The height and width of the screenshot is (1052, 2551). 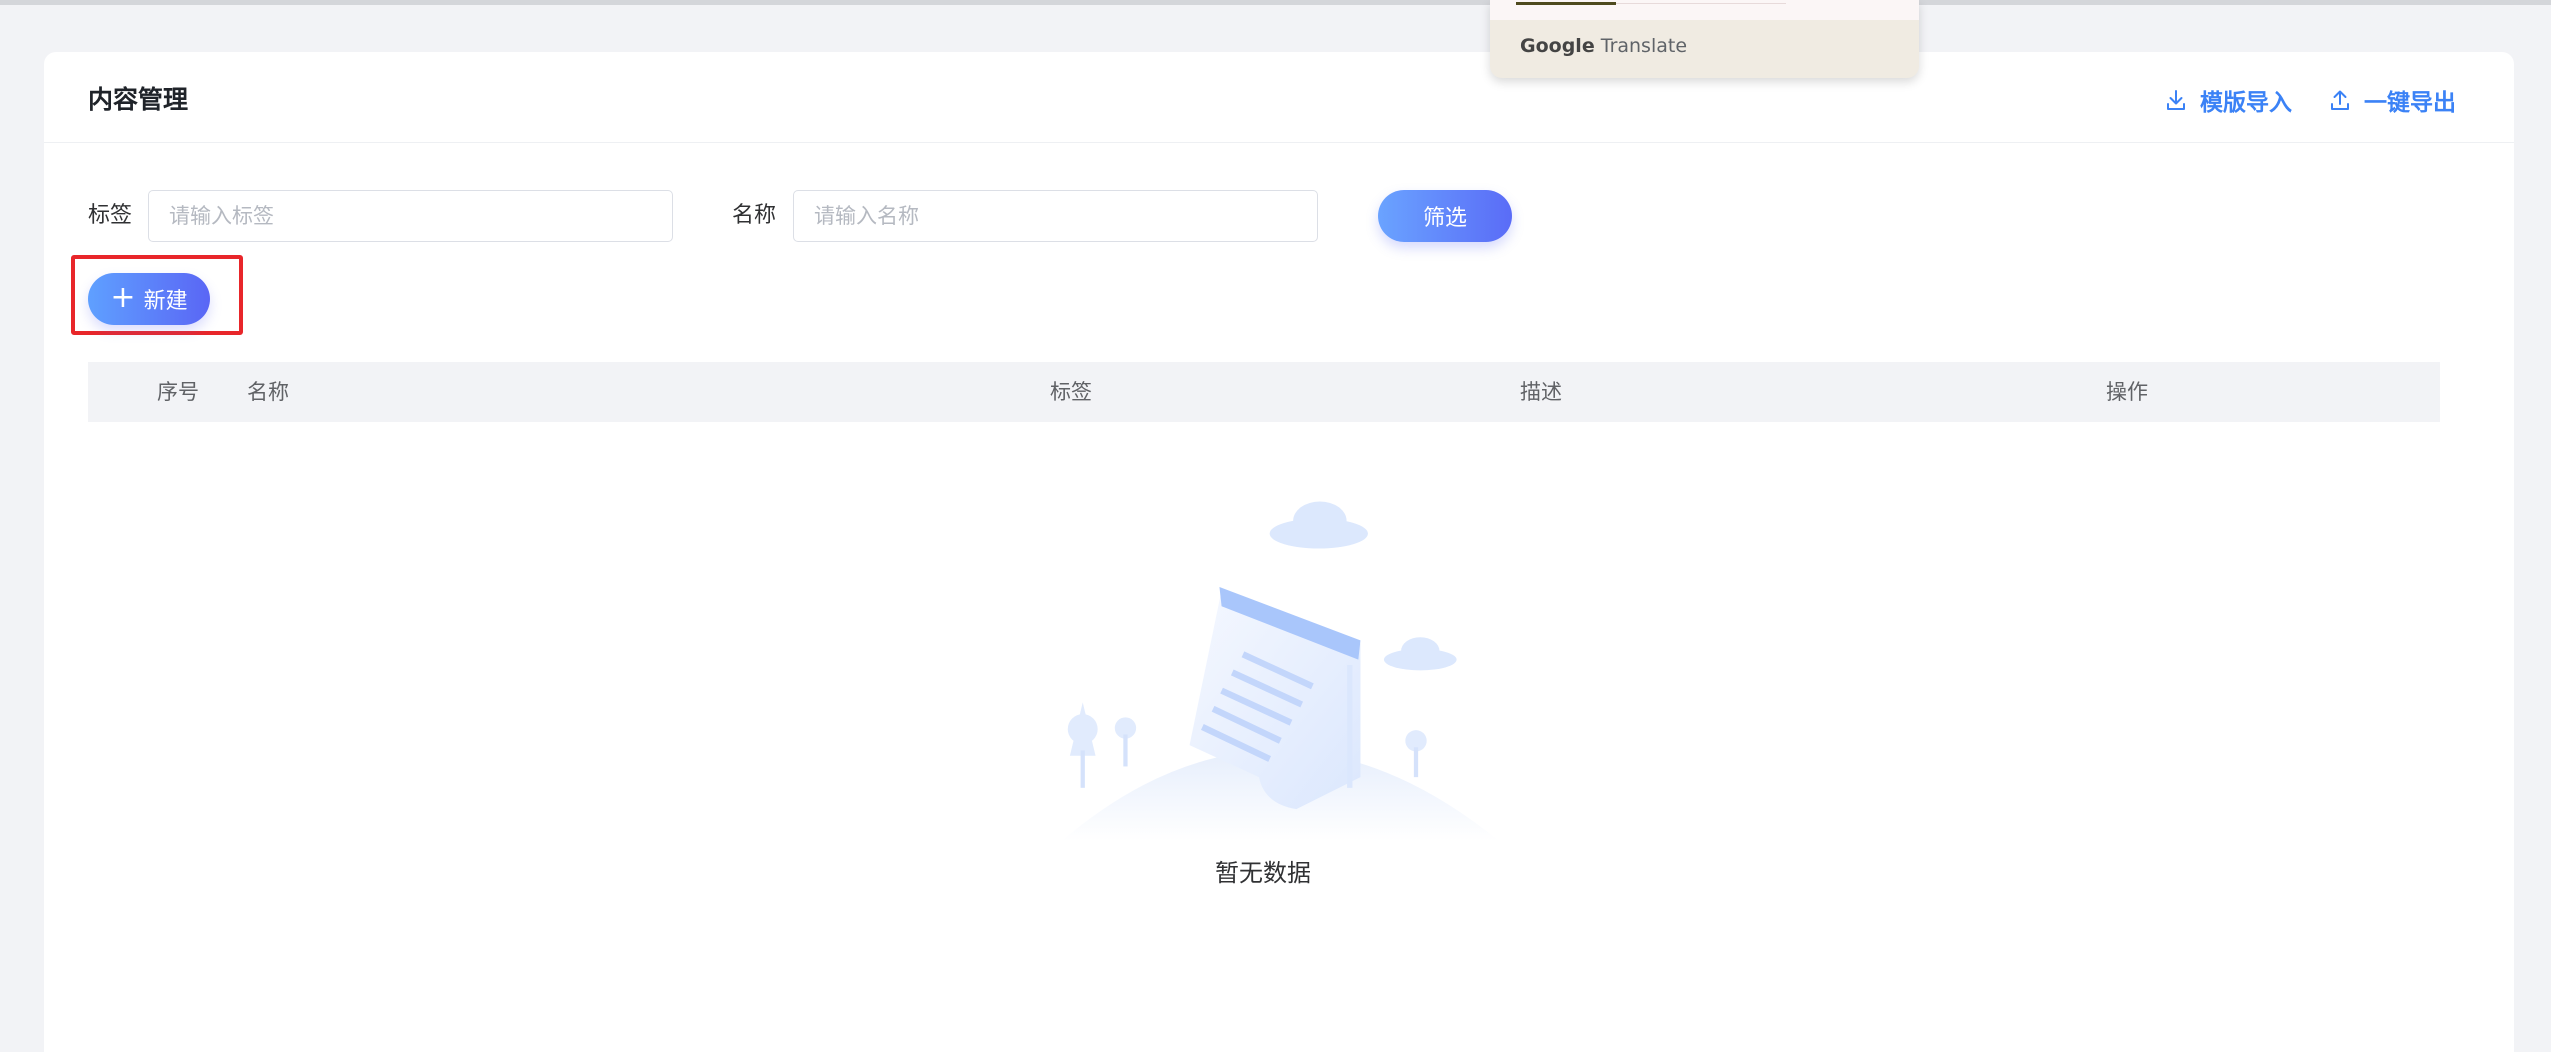 I want to click on one-click-export-button: 一键导出, so click(x=2393, y=100).